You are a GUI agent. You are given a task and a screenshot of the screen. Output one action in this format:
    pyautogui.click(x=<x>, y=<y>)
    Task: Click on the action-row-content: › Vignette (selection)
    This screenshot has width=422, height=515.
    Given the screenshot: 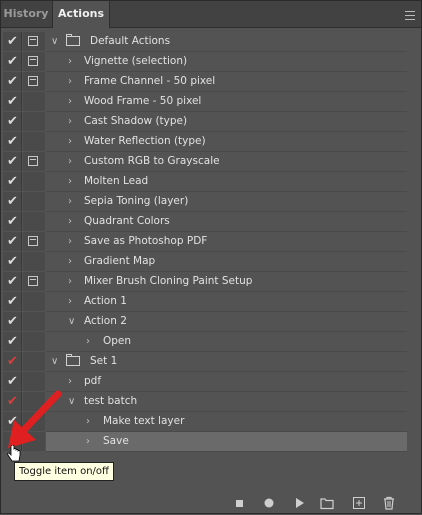 What is the action you would take?
    pyautogui.click(x=226, y=62)
    